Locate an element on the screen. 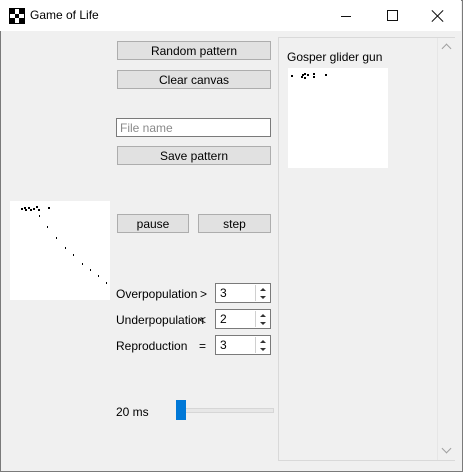 The width and height of the screenshot is (463, 472). overpopulation-operator: > is located at coordinates (204, 294).